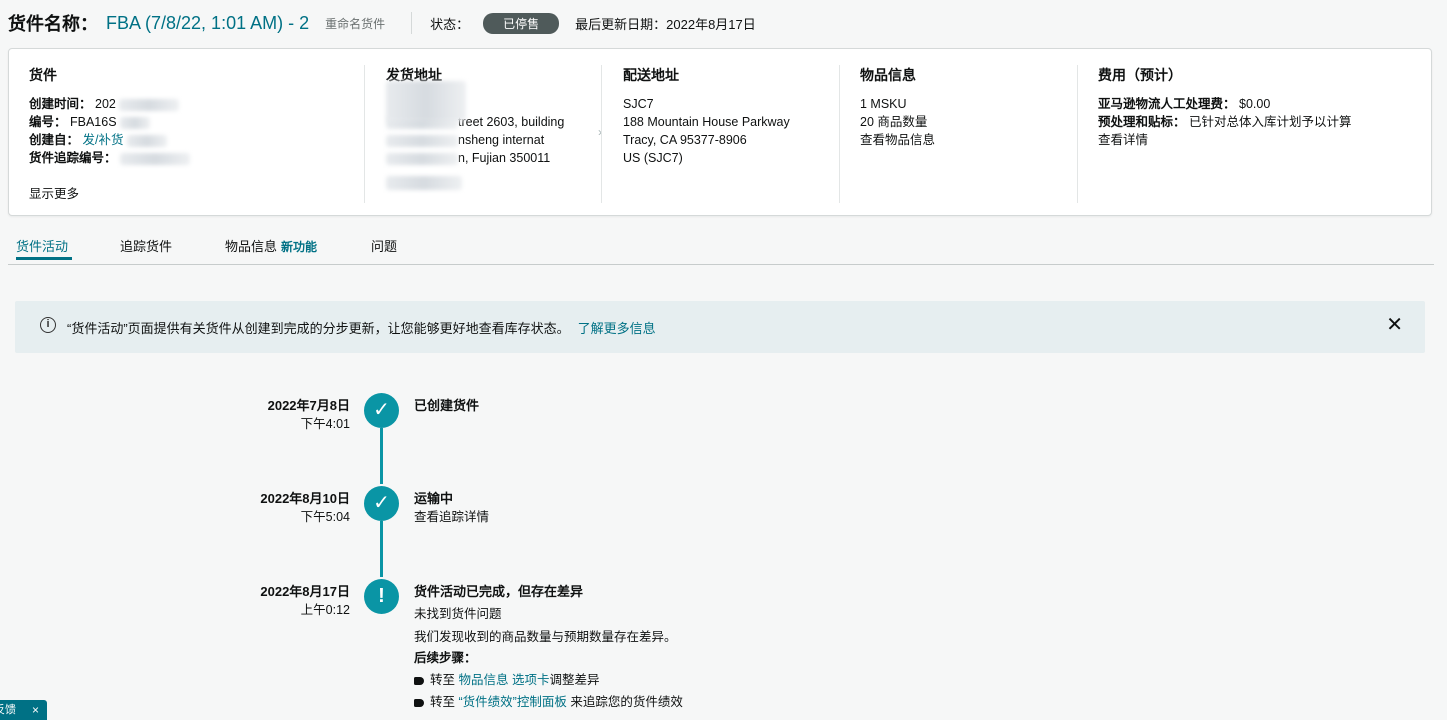  What do you see at coordinates (651, 75) in the screenshot?
I see `ship-to-title: 配送地址` at bounding box center [651, 75].